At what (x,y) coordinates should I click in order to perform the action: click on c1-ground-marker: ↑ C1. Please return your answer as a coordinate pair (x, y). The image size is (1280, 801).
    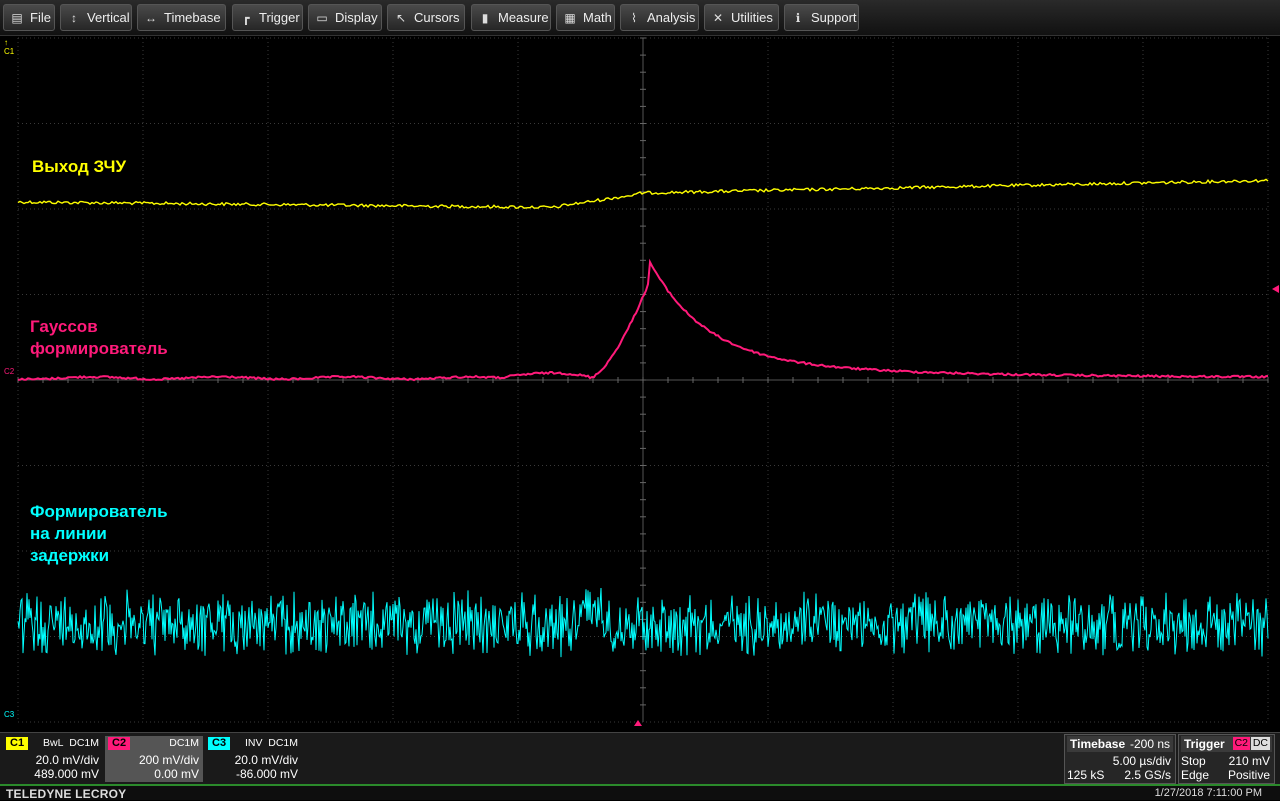
    Looking at the image, I should click on (9, 47).